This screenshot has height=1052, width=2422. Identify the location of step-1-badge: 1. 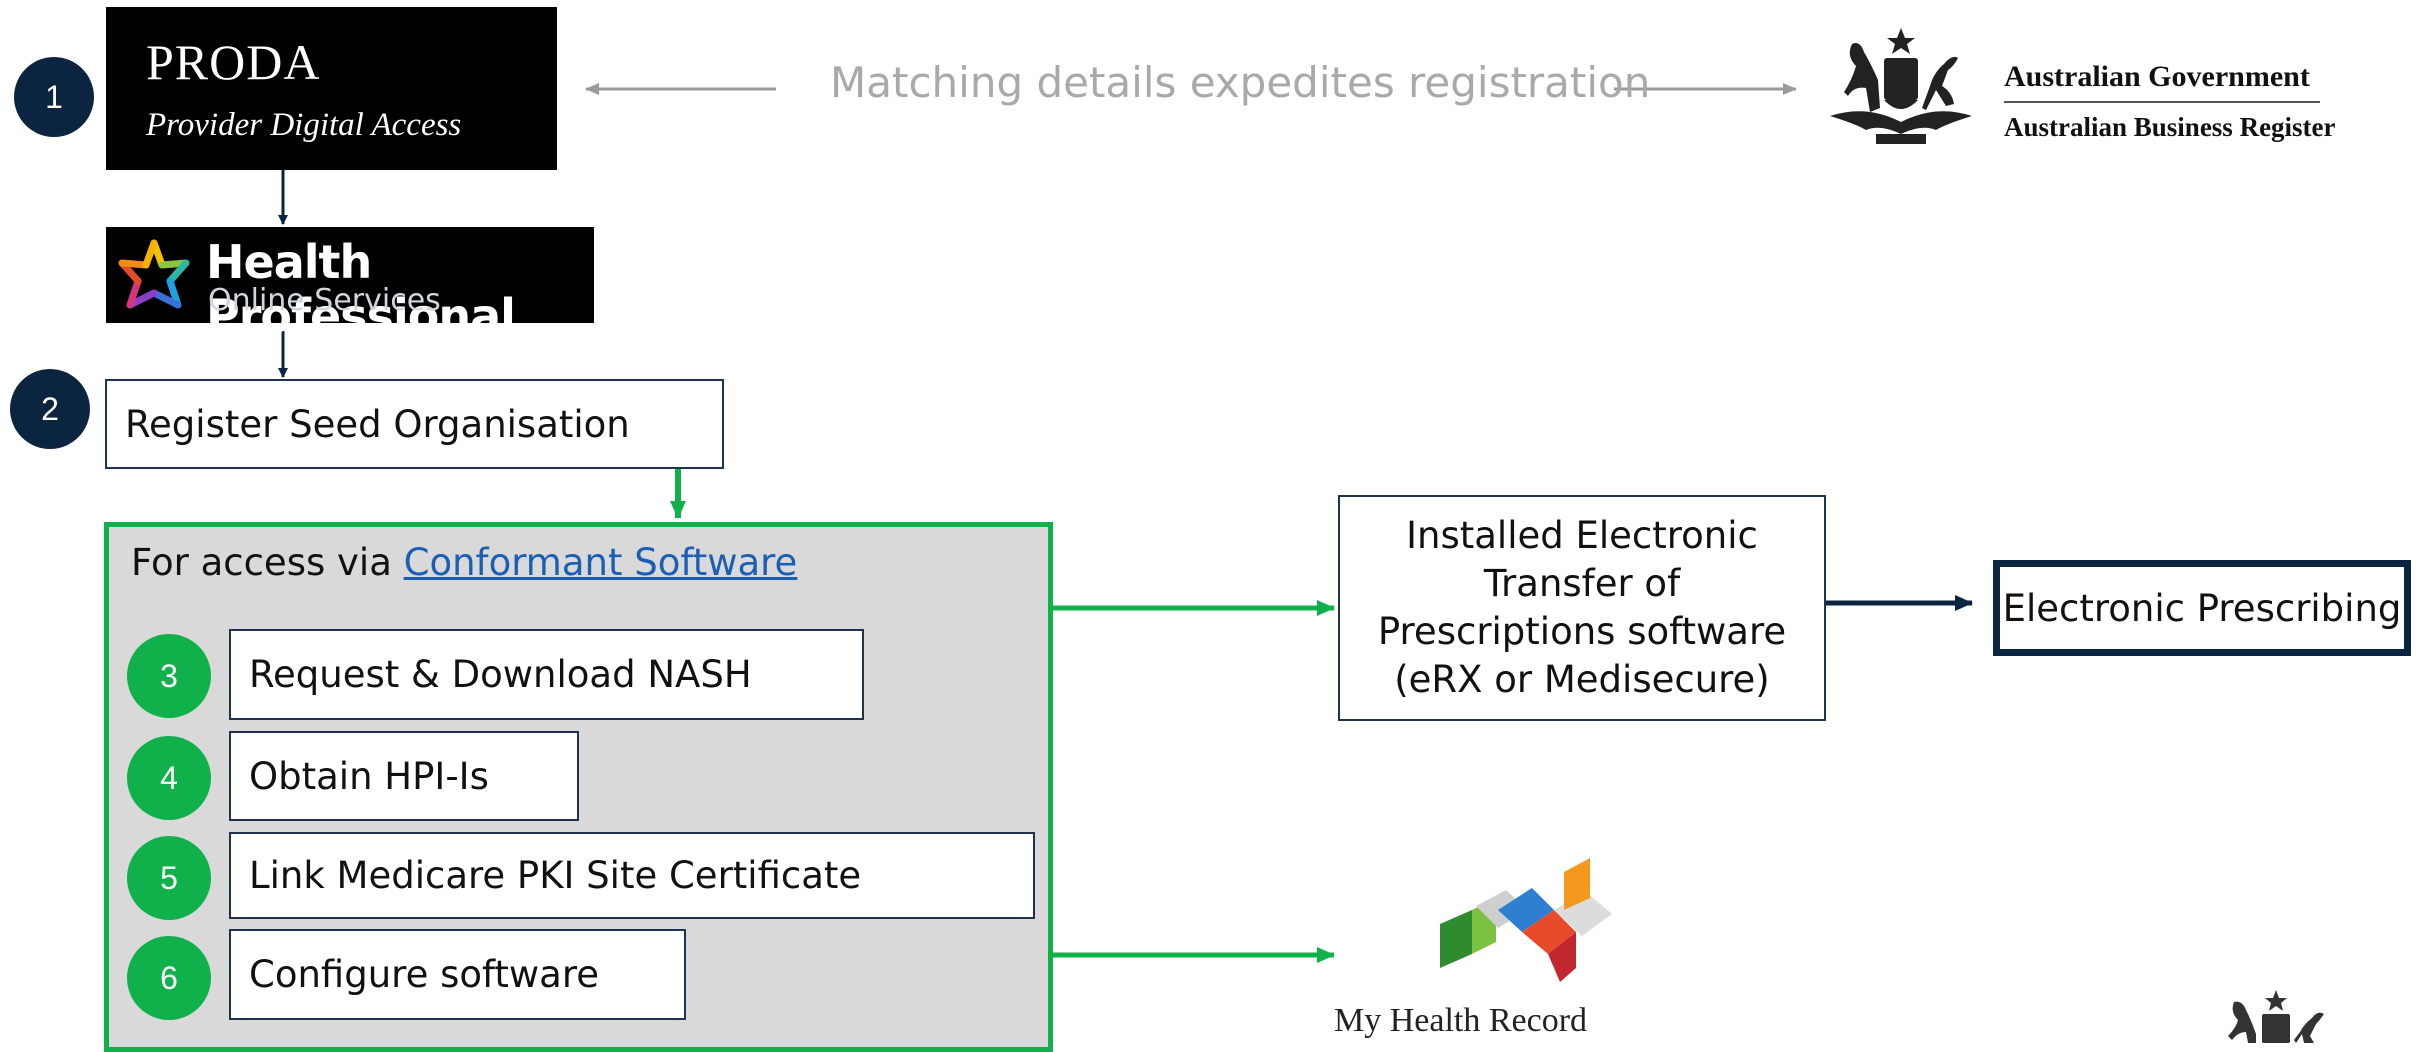
(54, 97).